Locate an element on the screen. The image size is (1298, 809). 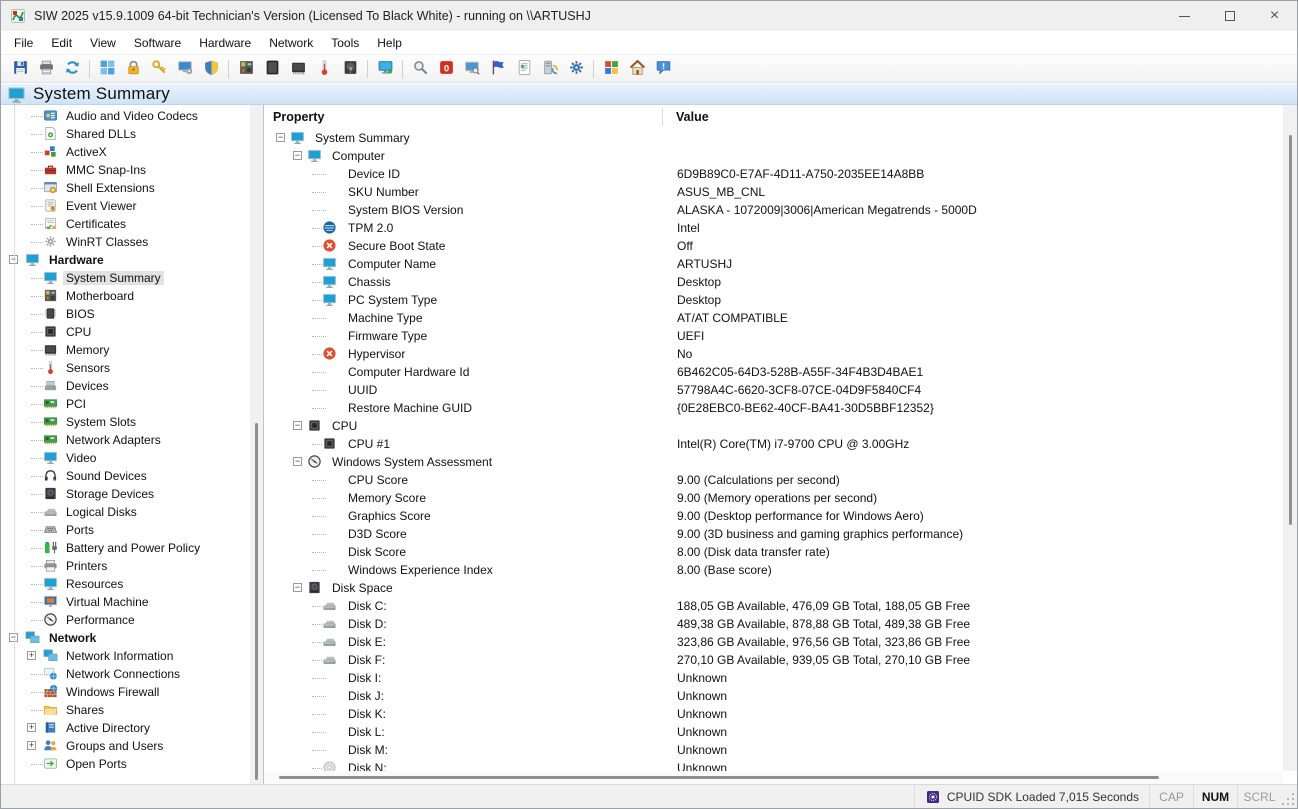
sidebar-scrollbar is located at coordinates (256, 444).